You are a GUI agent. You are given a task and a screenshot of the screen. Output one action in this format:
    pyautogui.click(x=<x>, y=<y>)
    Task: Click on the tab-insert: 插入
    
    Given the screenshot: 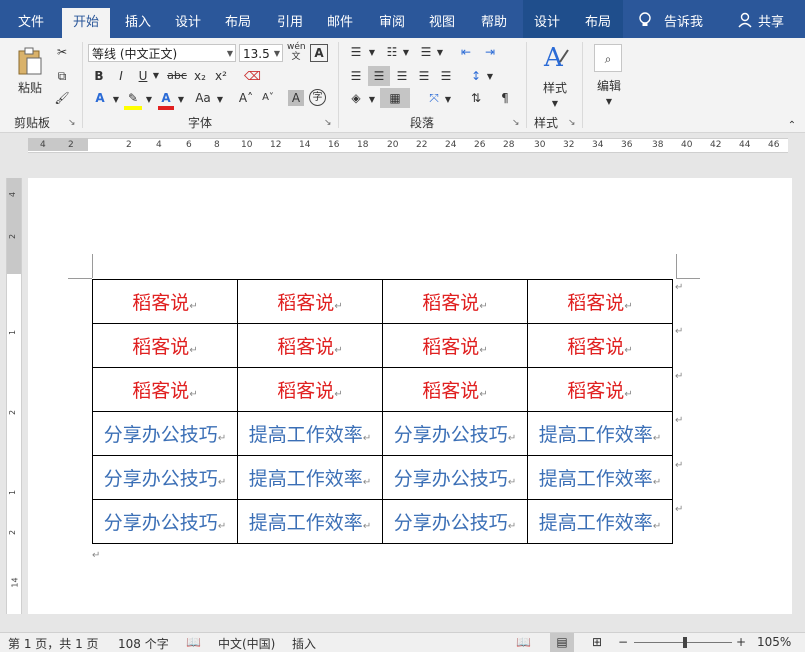 What is the action you would take?
    pyautogui.click(x=138, y=19)
    